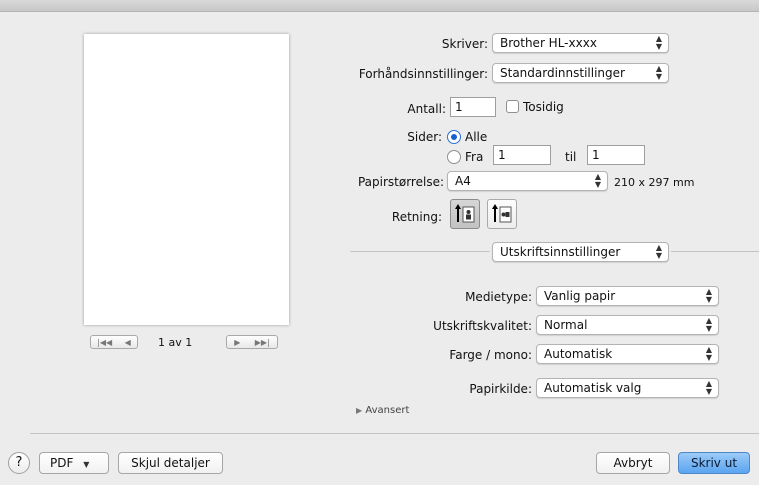 The width and height of the screenshot is (759, 485). I want to click on quality-value: Normal, so click(566, 325).